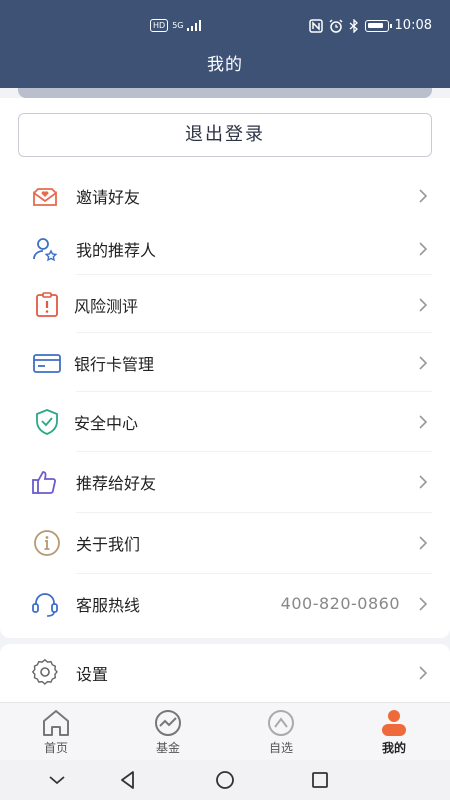  What do you see at coordinates (394, 723) in the screenshot?
I see `profile-icon` at bounding box center [394, 723].